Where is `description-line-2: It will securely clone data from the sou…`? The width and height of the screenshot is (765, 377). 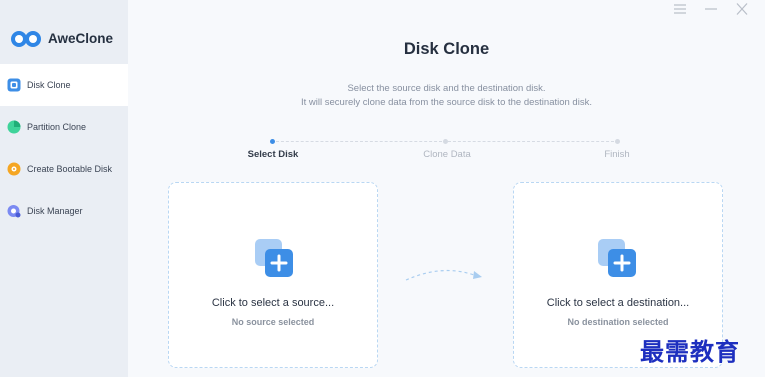
description-line-2: It will securely clone data from the sou… is located at coordinates (446, 102).